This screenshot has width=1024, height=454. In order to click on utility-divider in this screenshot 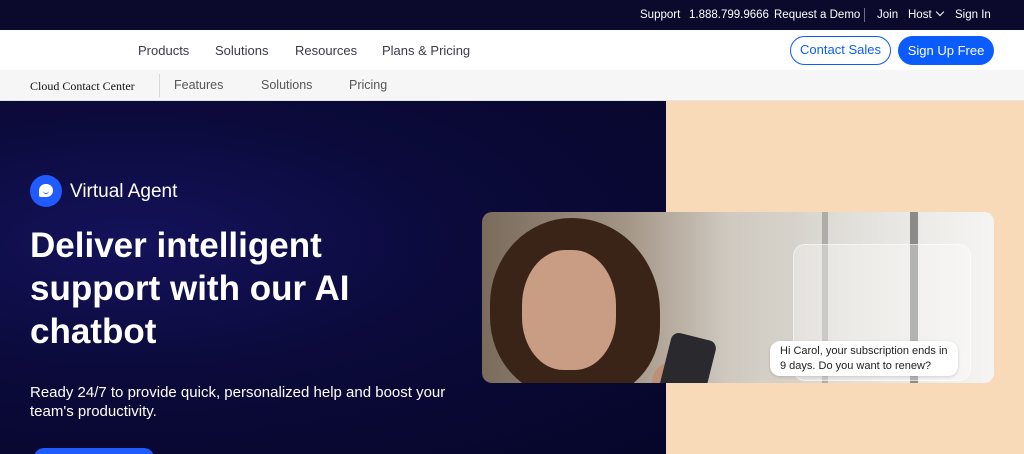, I will do `click(864, 15)`.